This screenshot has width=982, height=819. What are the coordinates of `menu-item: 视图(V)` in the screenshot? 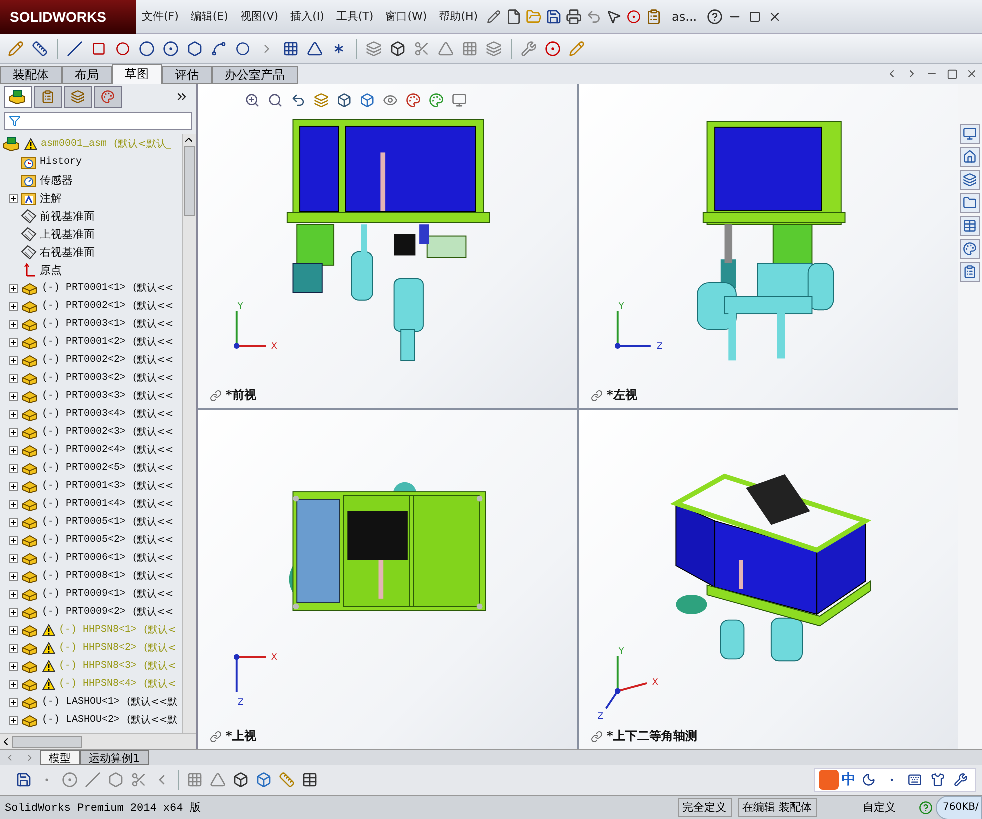 It's located at (259, 17).